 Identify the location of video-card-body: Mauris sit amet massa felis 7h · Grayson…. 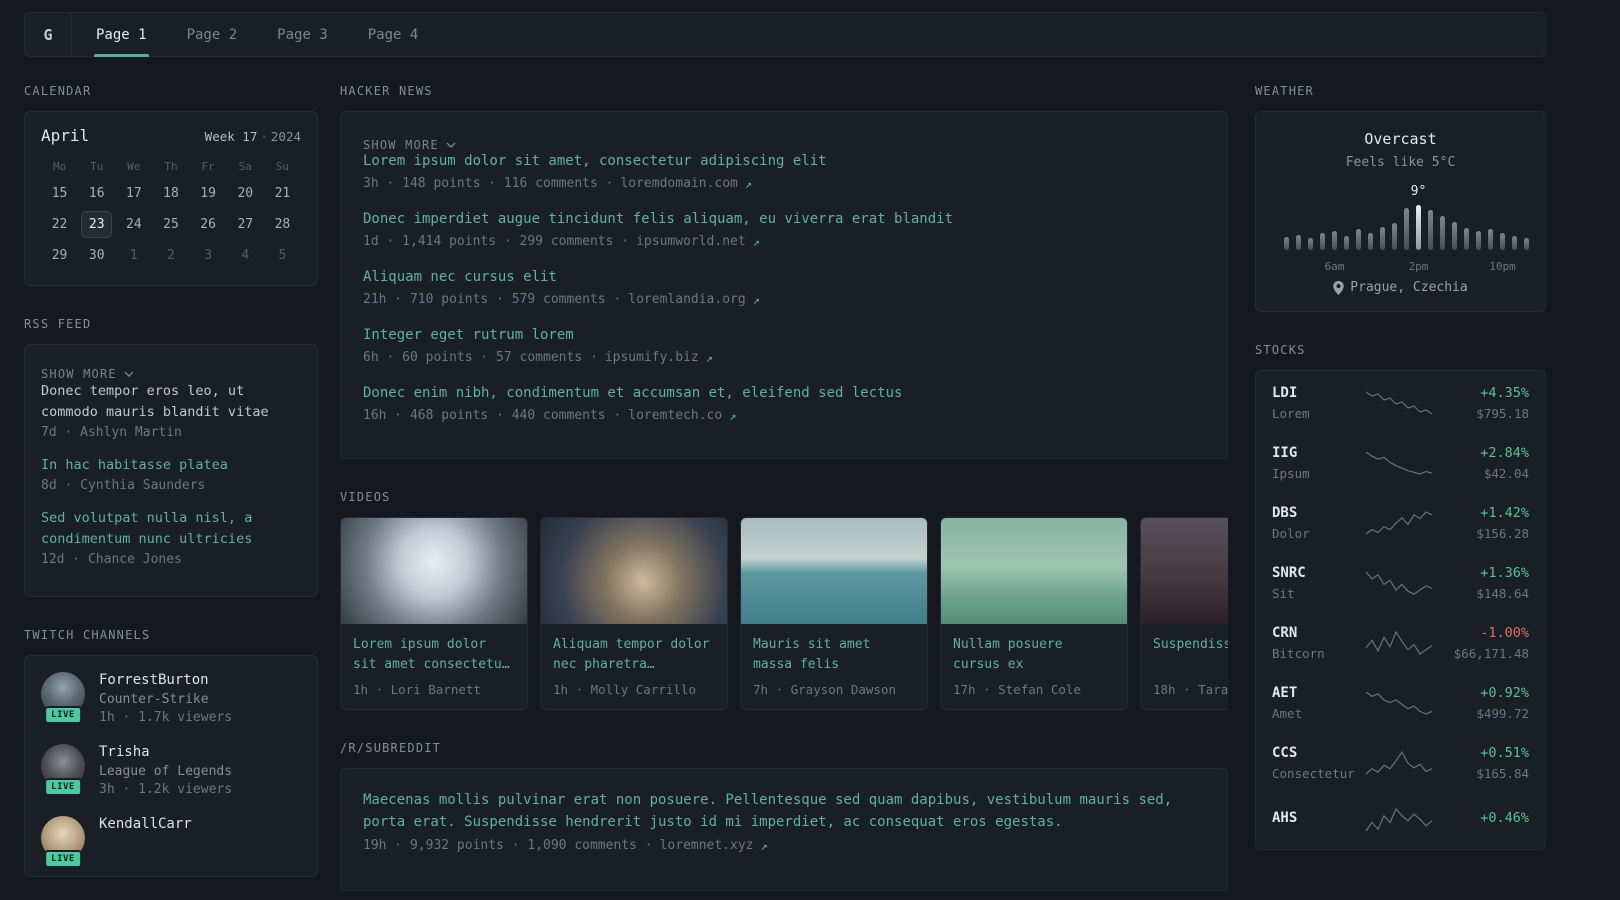
(834, 666).